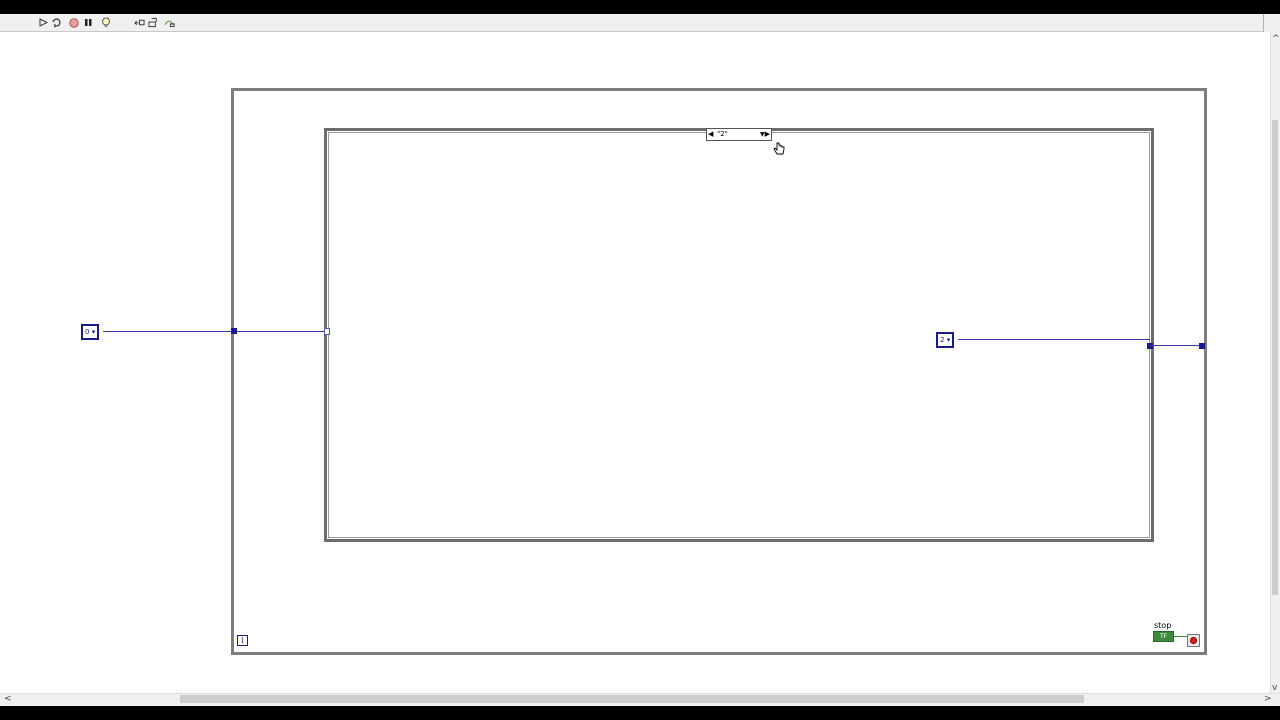 The image size is (1280, 720). I want to click on enum-constant-left-value: 0, so click(87, 332).